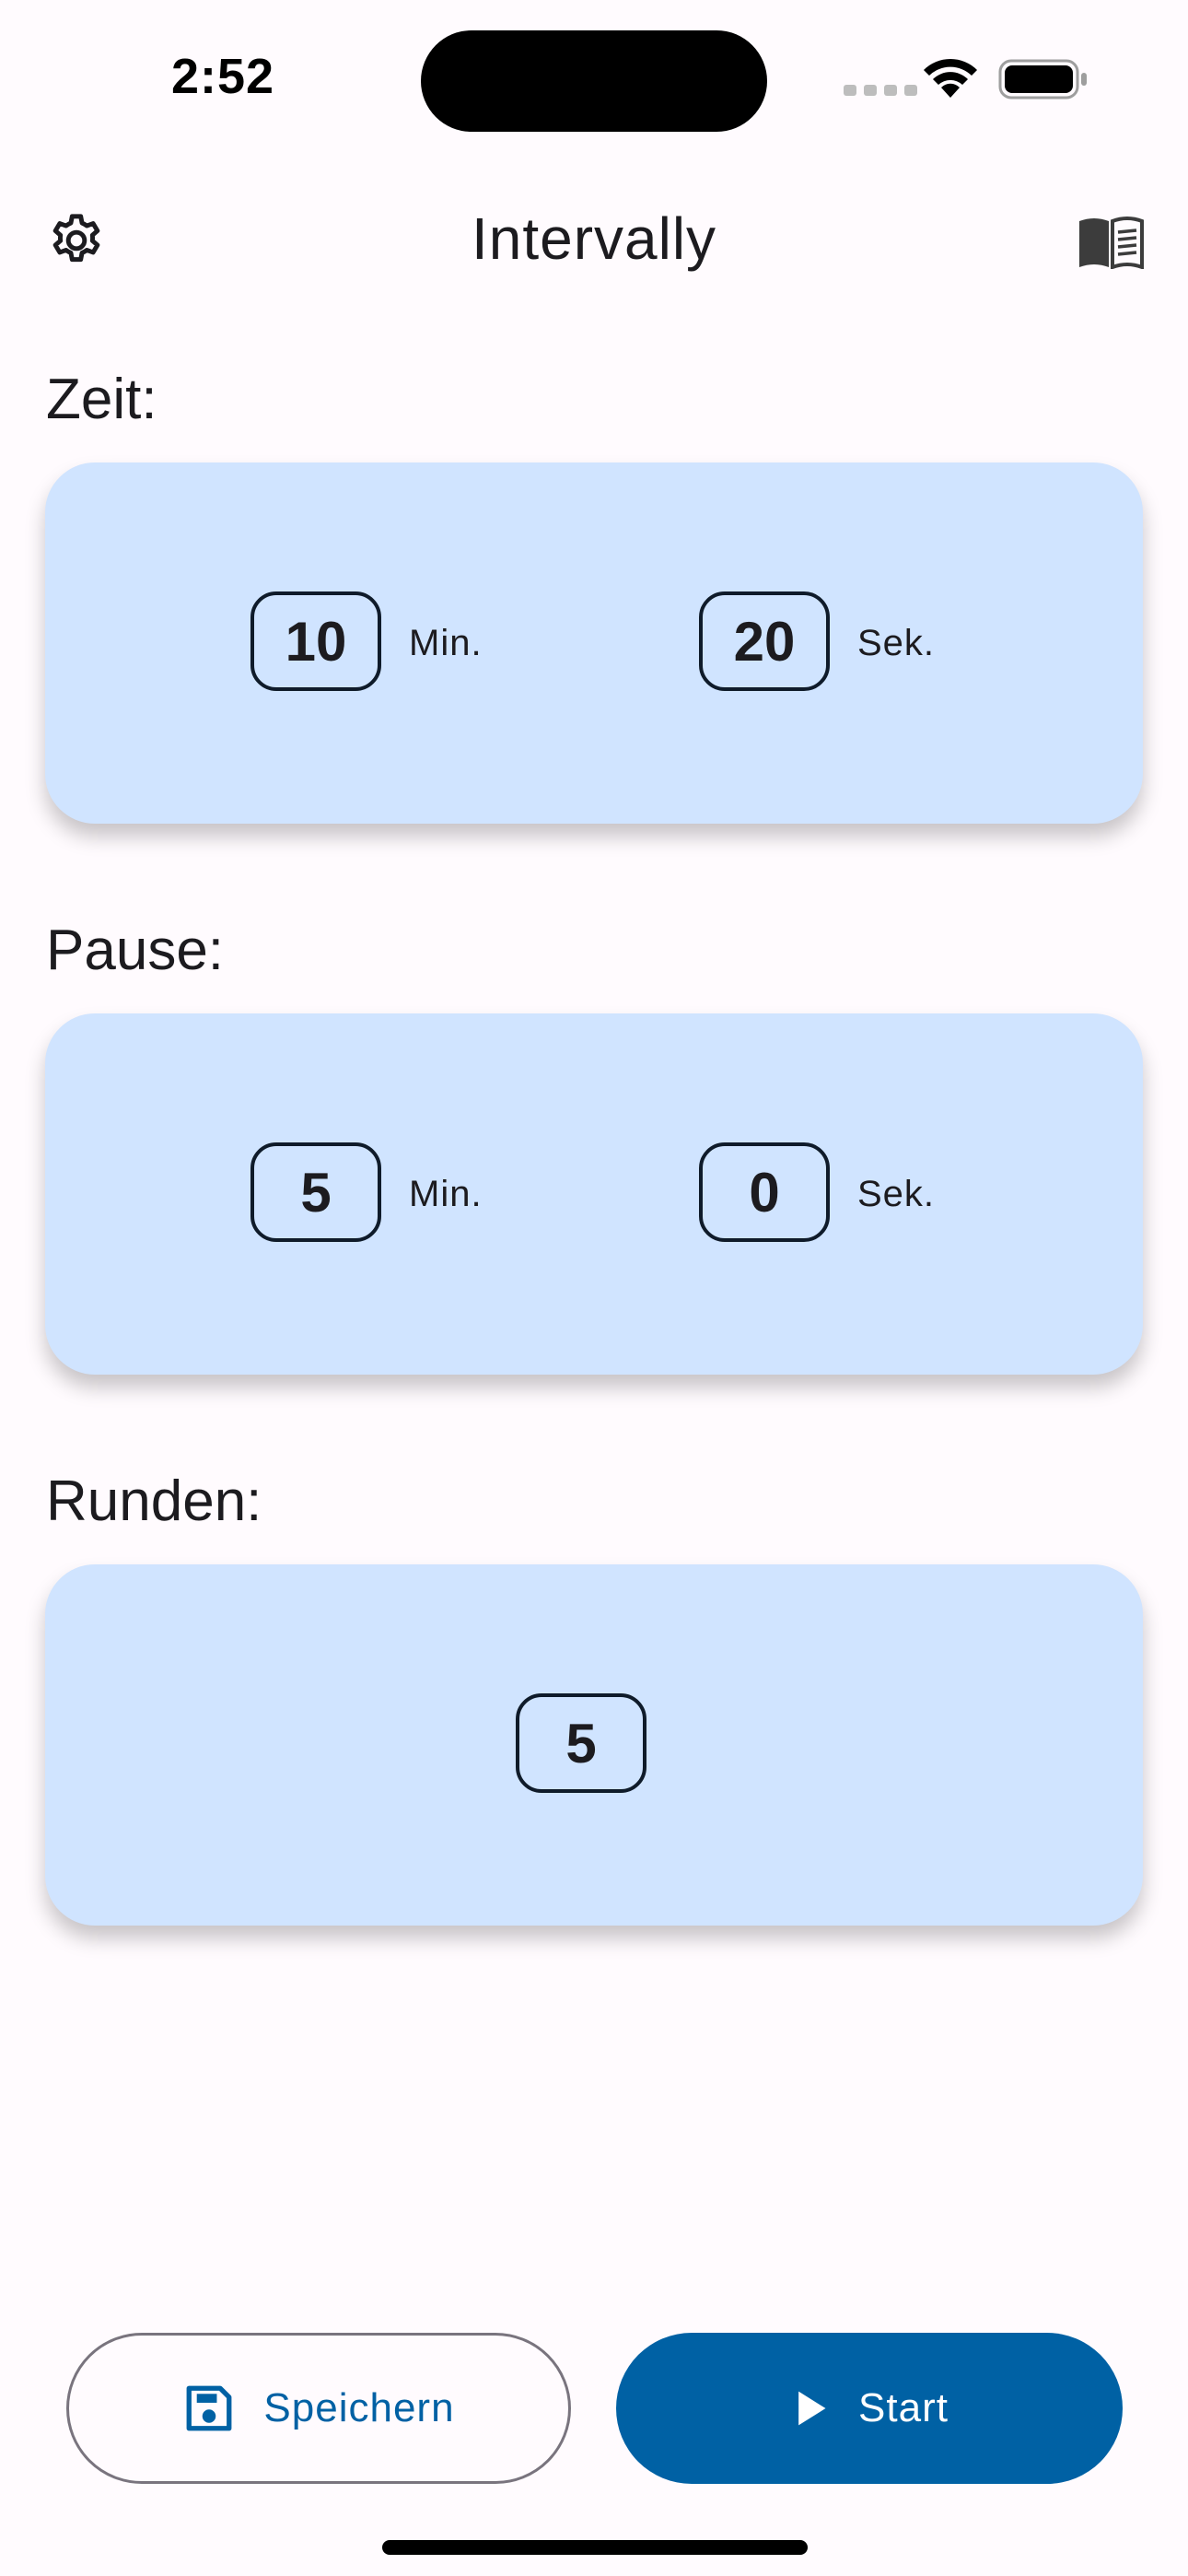 This screenshot has height=2576, width=1188. What do you see at coordinates (315, 1192) in the screenshot?
I see `pause-minutes-input: 5` at bounding box center [315, 1192].